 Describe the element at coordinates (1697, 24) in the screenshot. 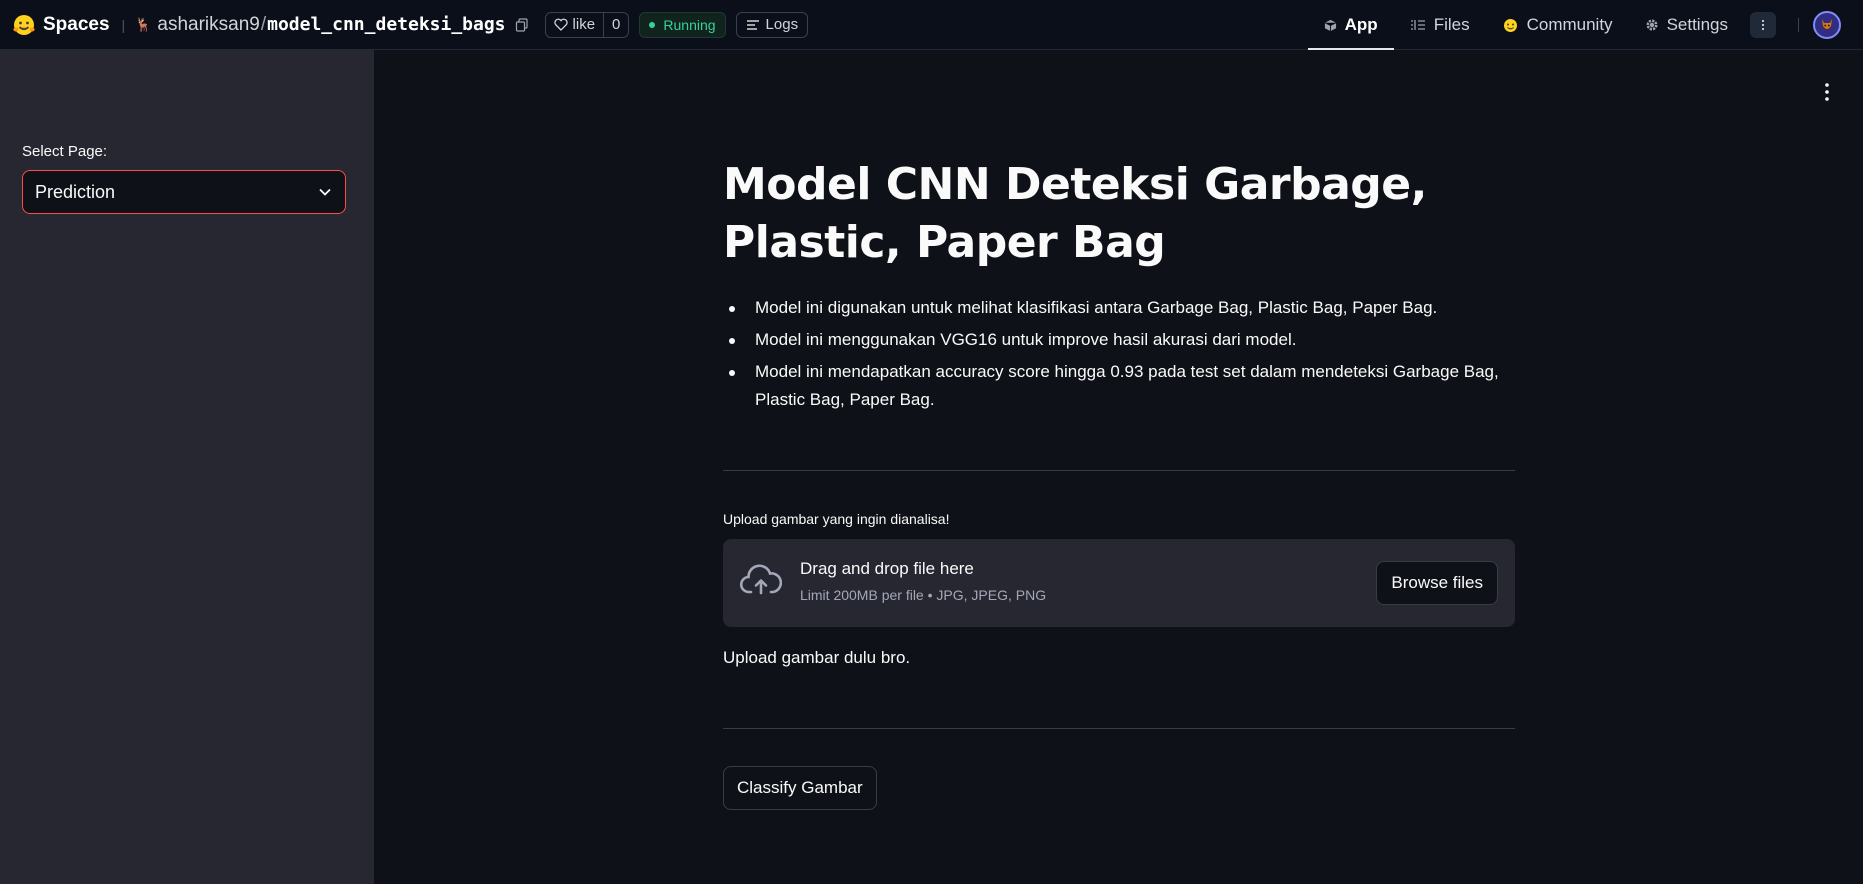

I see `tab-settings-label: Settings` at that location.